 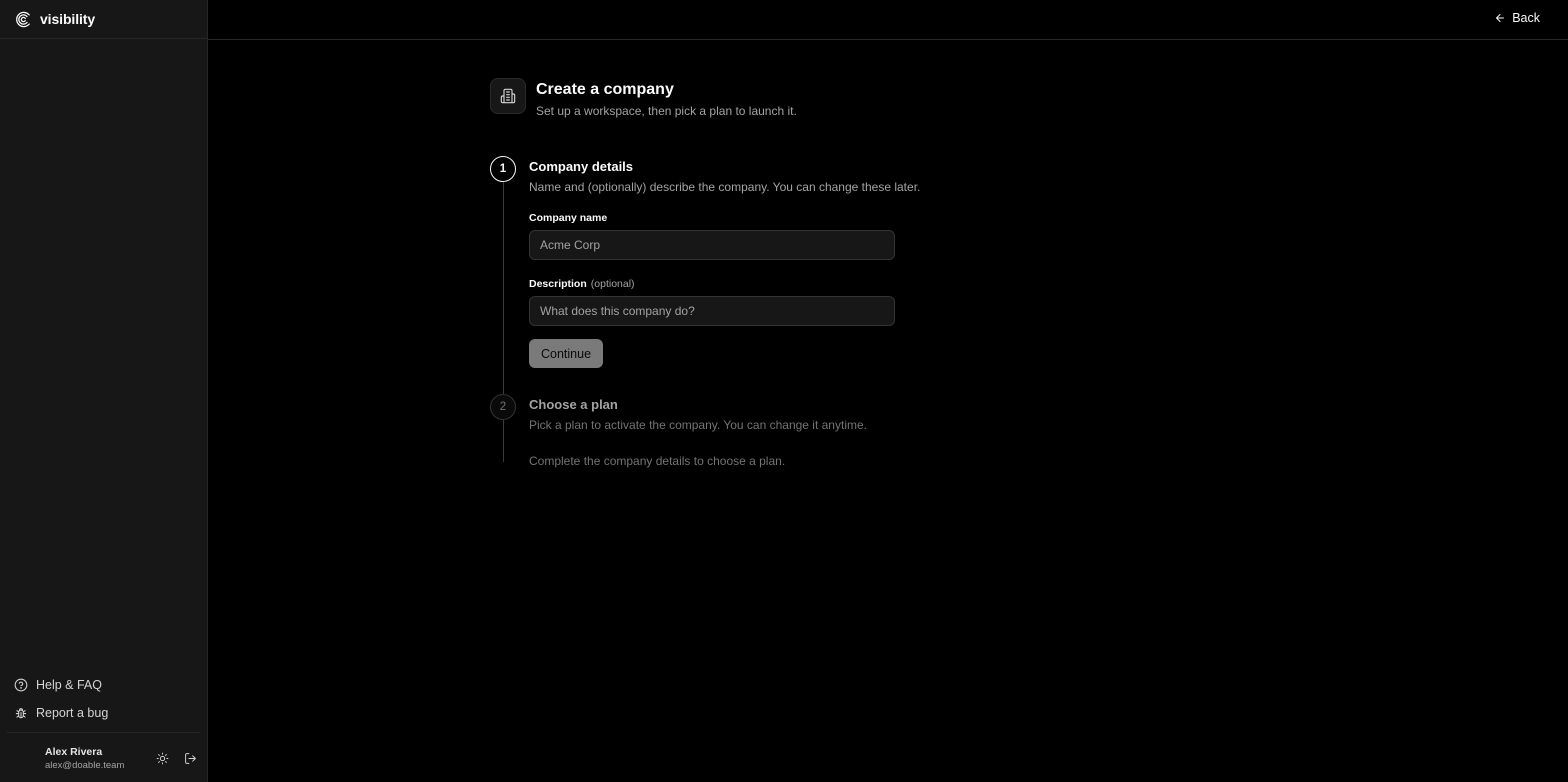 I want to click on step-1-title: Company details, so click(x=581, y=166).